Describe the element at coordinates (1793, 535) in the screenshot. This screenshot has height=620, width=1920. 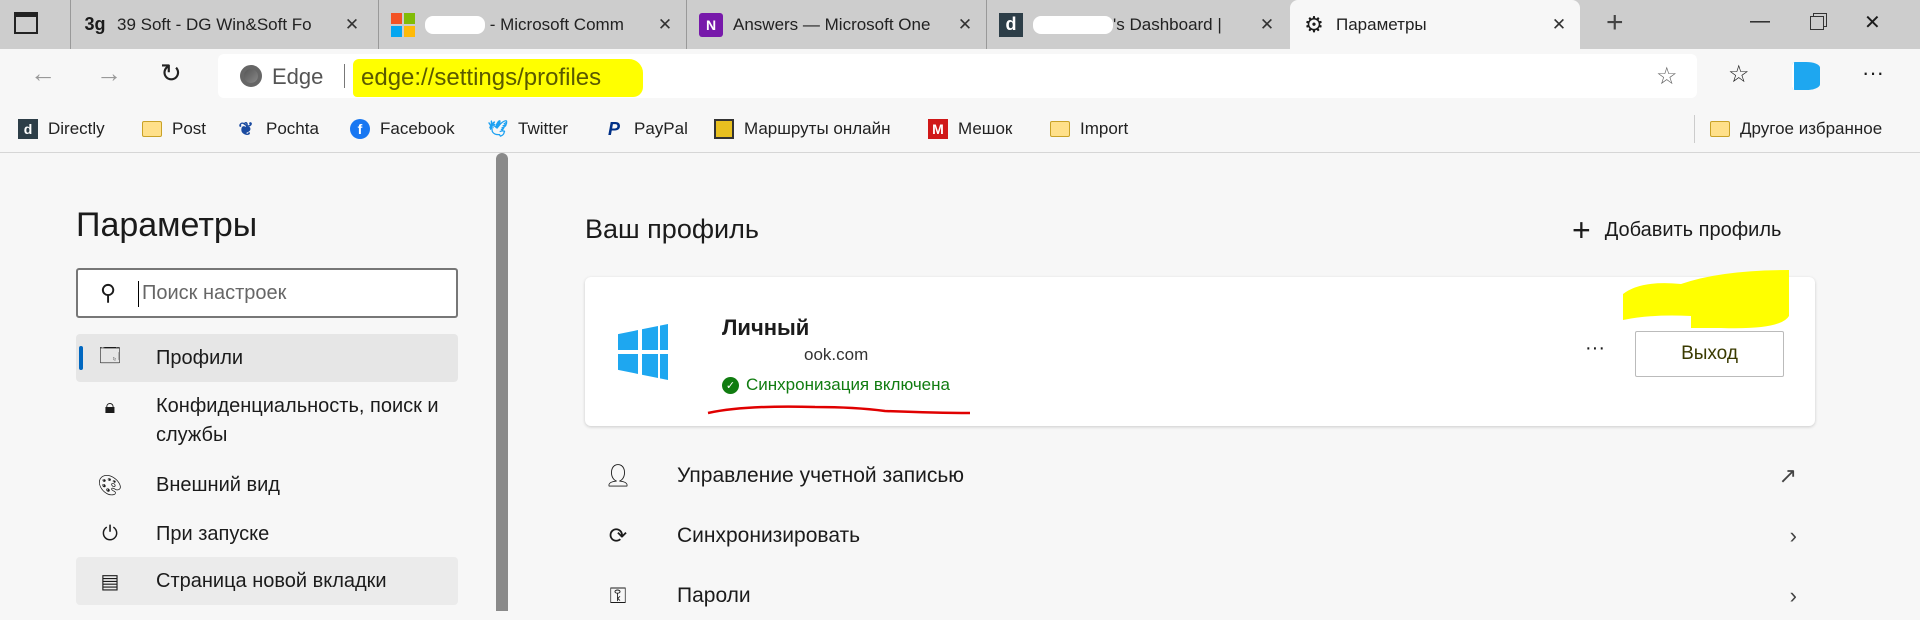
I see `chevron-right-icon: ›` at that location.